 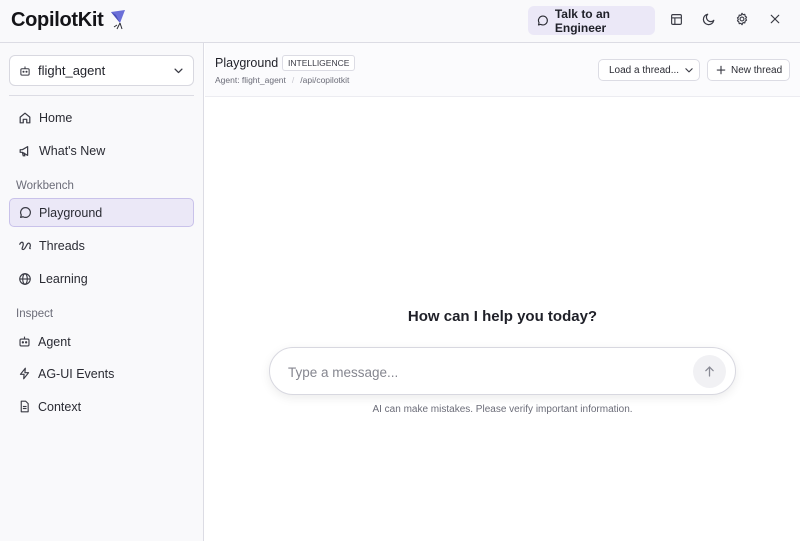 What do you see at coordinates (582, 20) in the screenshot?
I see `talk-button-label: Talk to an Engineer` at bounding box center [582, 20].